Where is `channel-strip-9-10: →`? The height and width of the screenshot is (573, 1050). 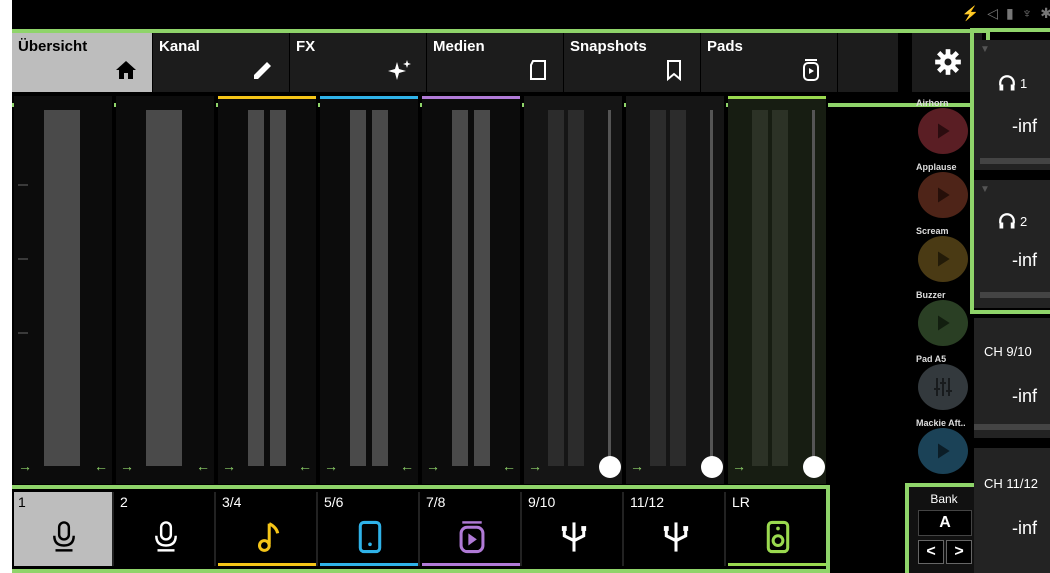
channel-strip-9-10: → is located at coordinates (574, 290).